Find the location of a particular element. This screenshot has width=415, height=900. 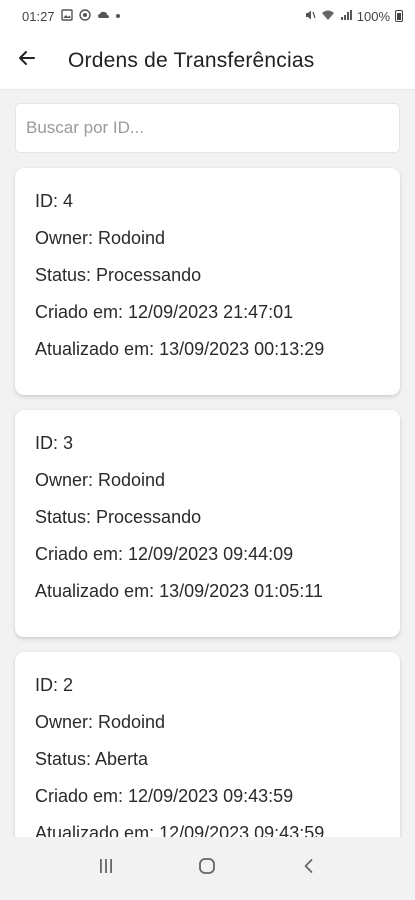

status-bar-left: 01:27 is located at coordinates (71, 16).